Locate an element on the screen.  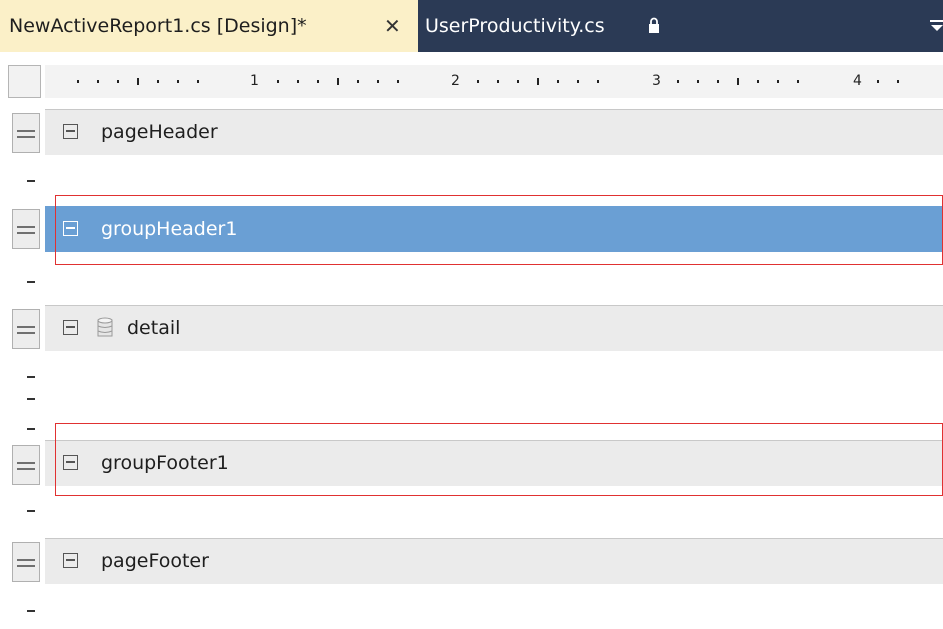
close-icon: ✕ is located at coordinates (392, 26).